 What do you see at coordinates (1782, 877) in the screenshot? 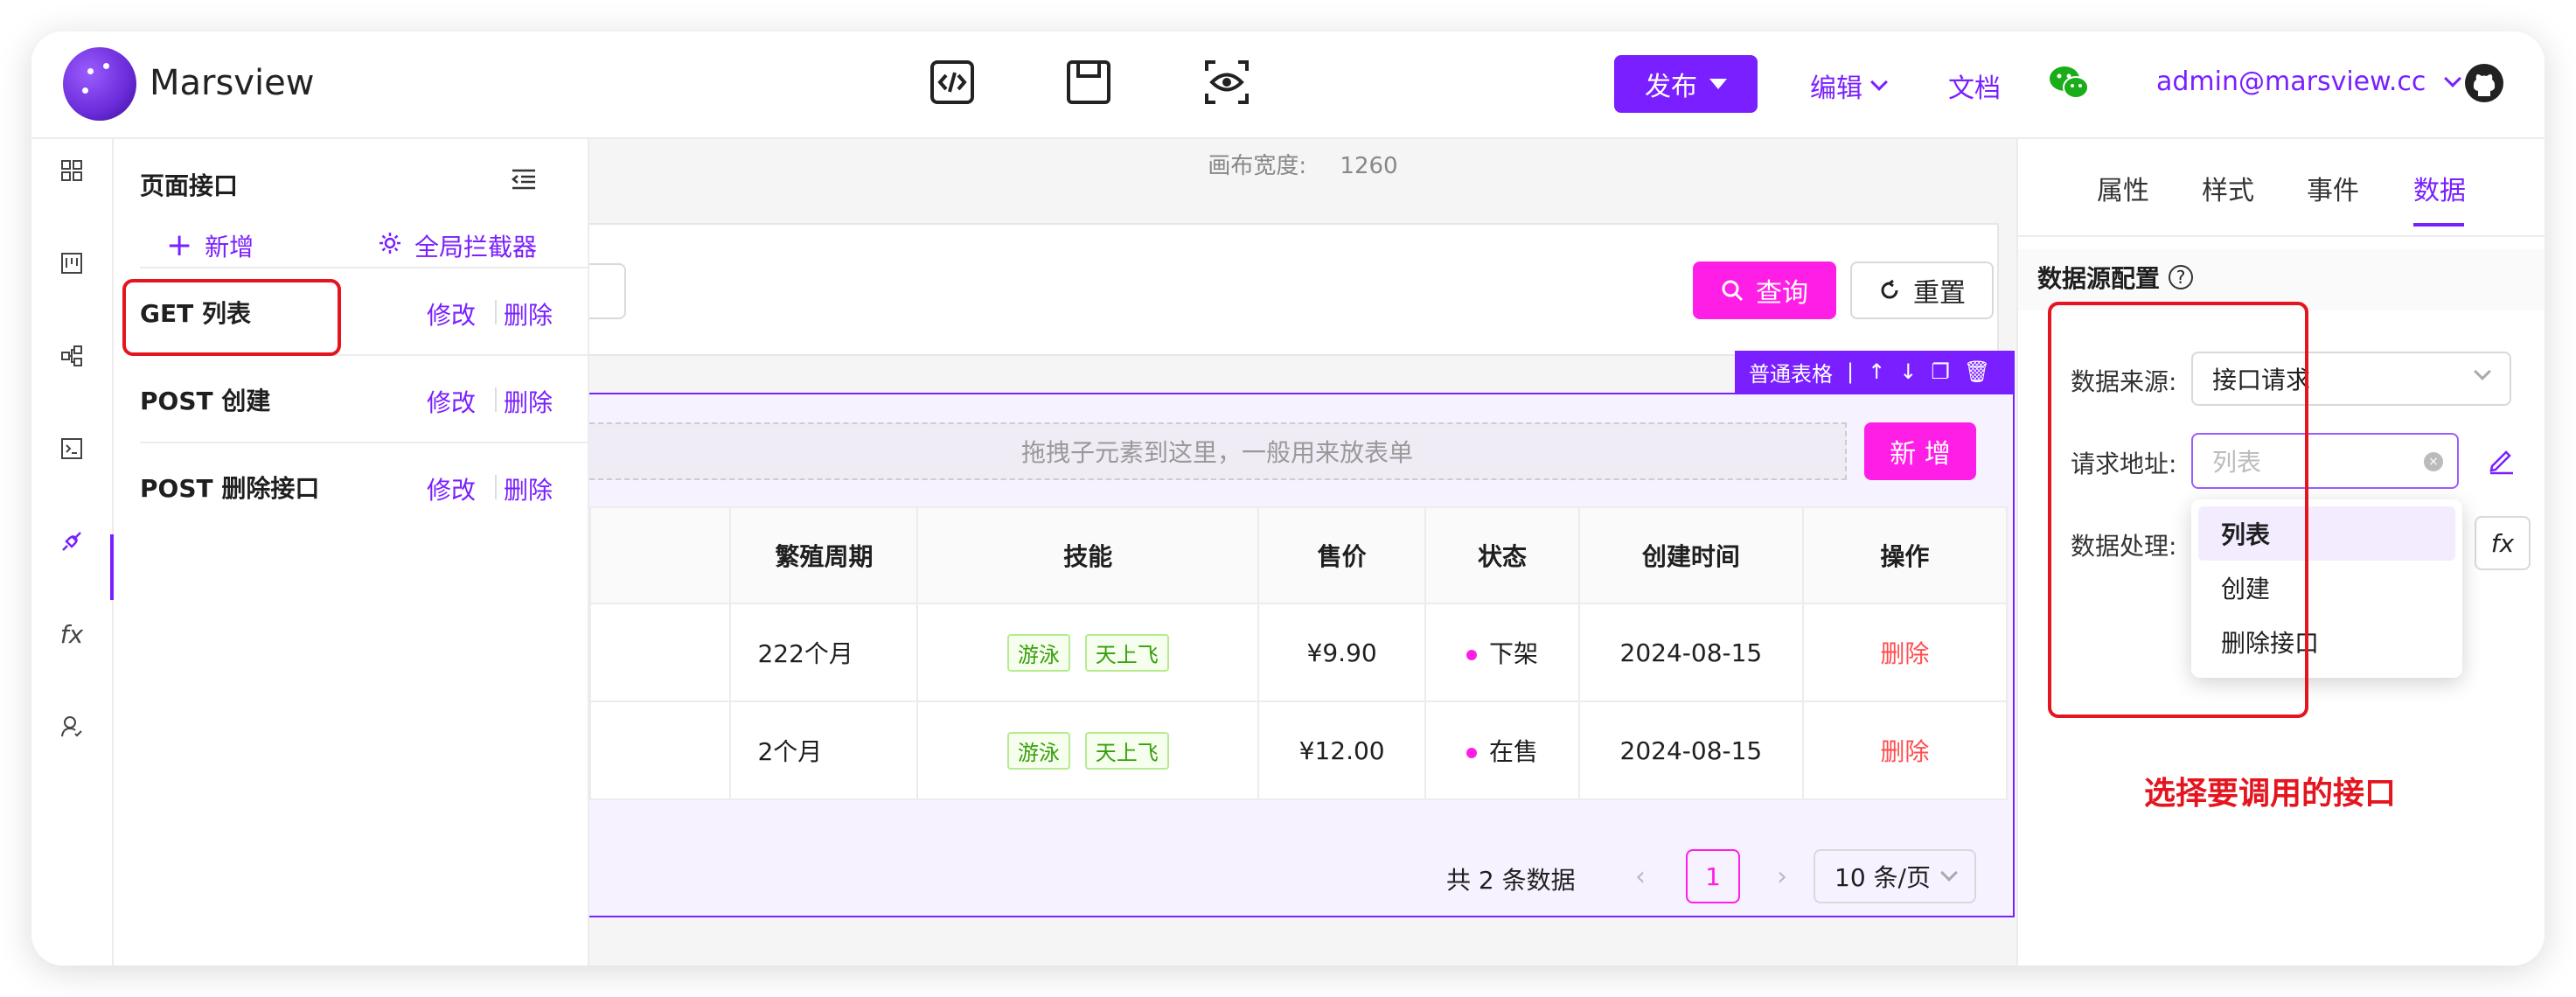
I see `chevron-right-icon: ›` at bounding box center [1782, 877].